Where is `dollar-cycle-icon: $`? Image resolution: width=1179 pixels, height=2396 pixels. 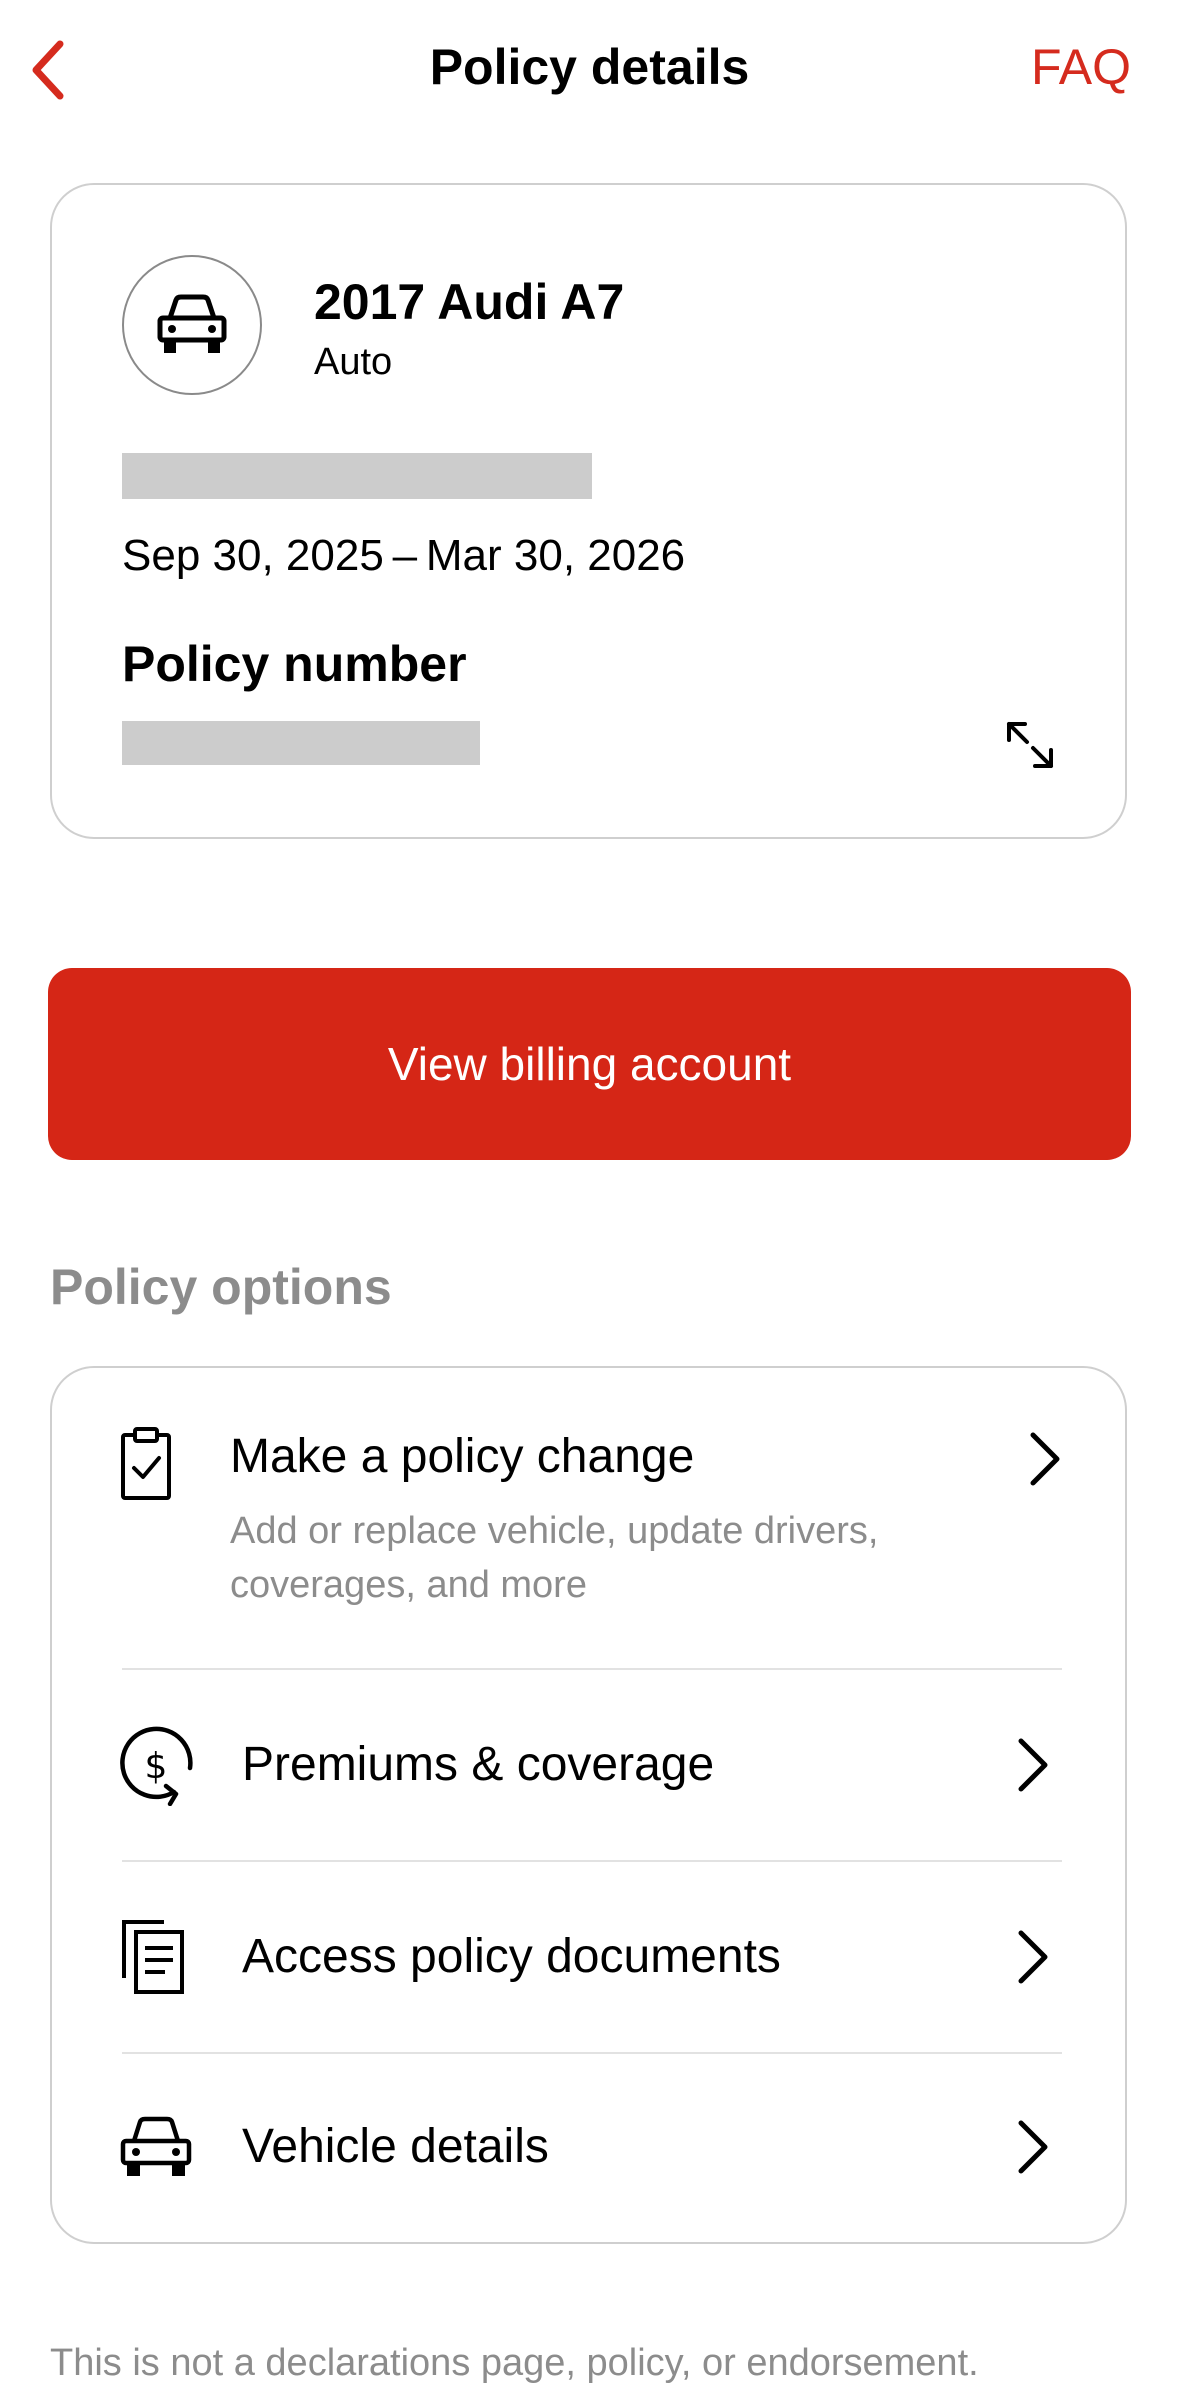
dollar-cycle-icon: $ is located at coordinates (158, 1766).